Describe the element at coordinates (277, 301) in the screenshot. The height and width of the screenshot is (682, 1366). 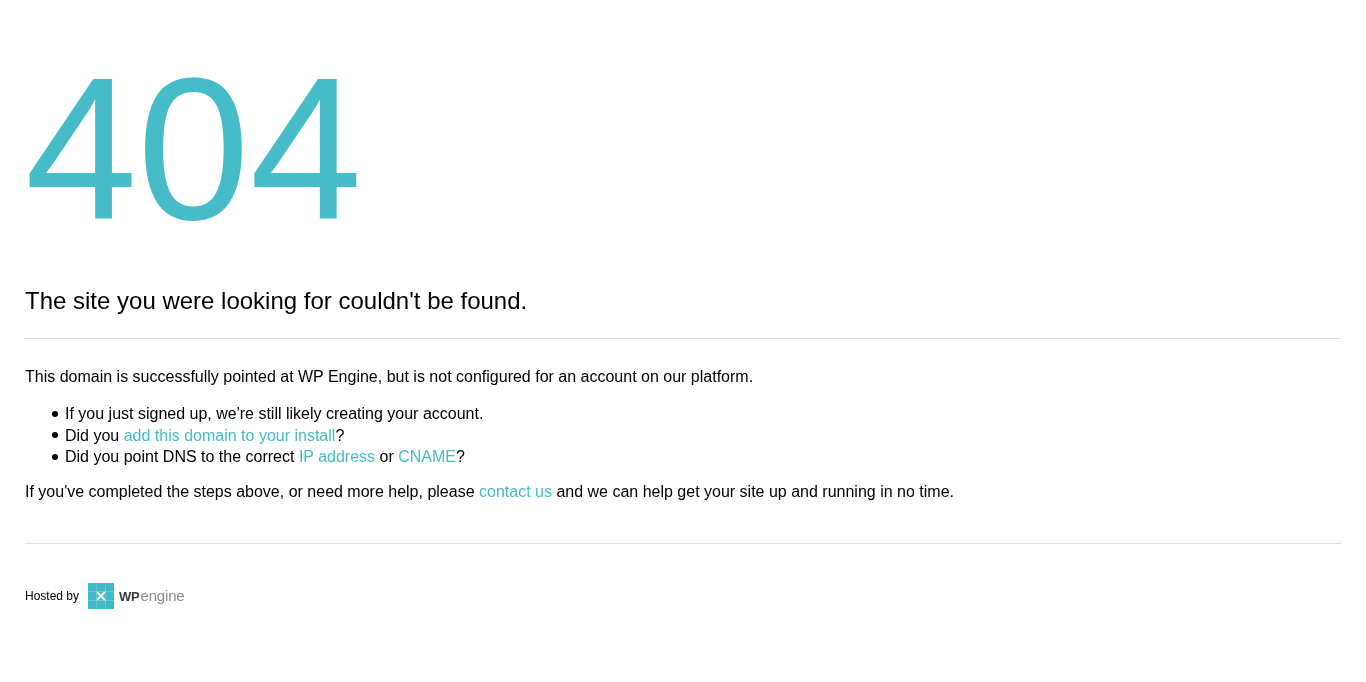
I see `page-heading: The site you were looking for couldn't be found.` at that location.